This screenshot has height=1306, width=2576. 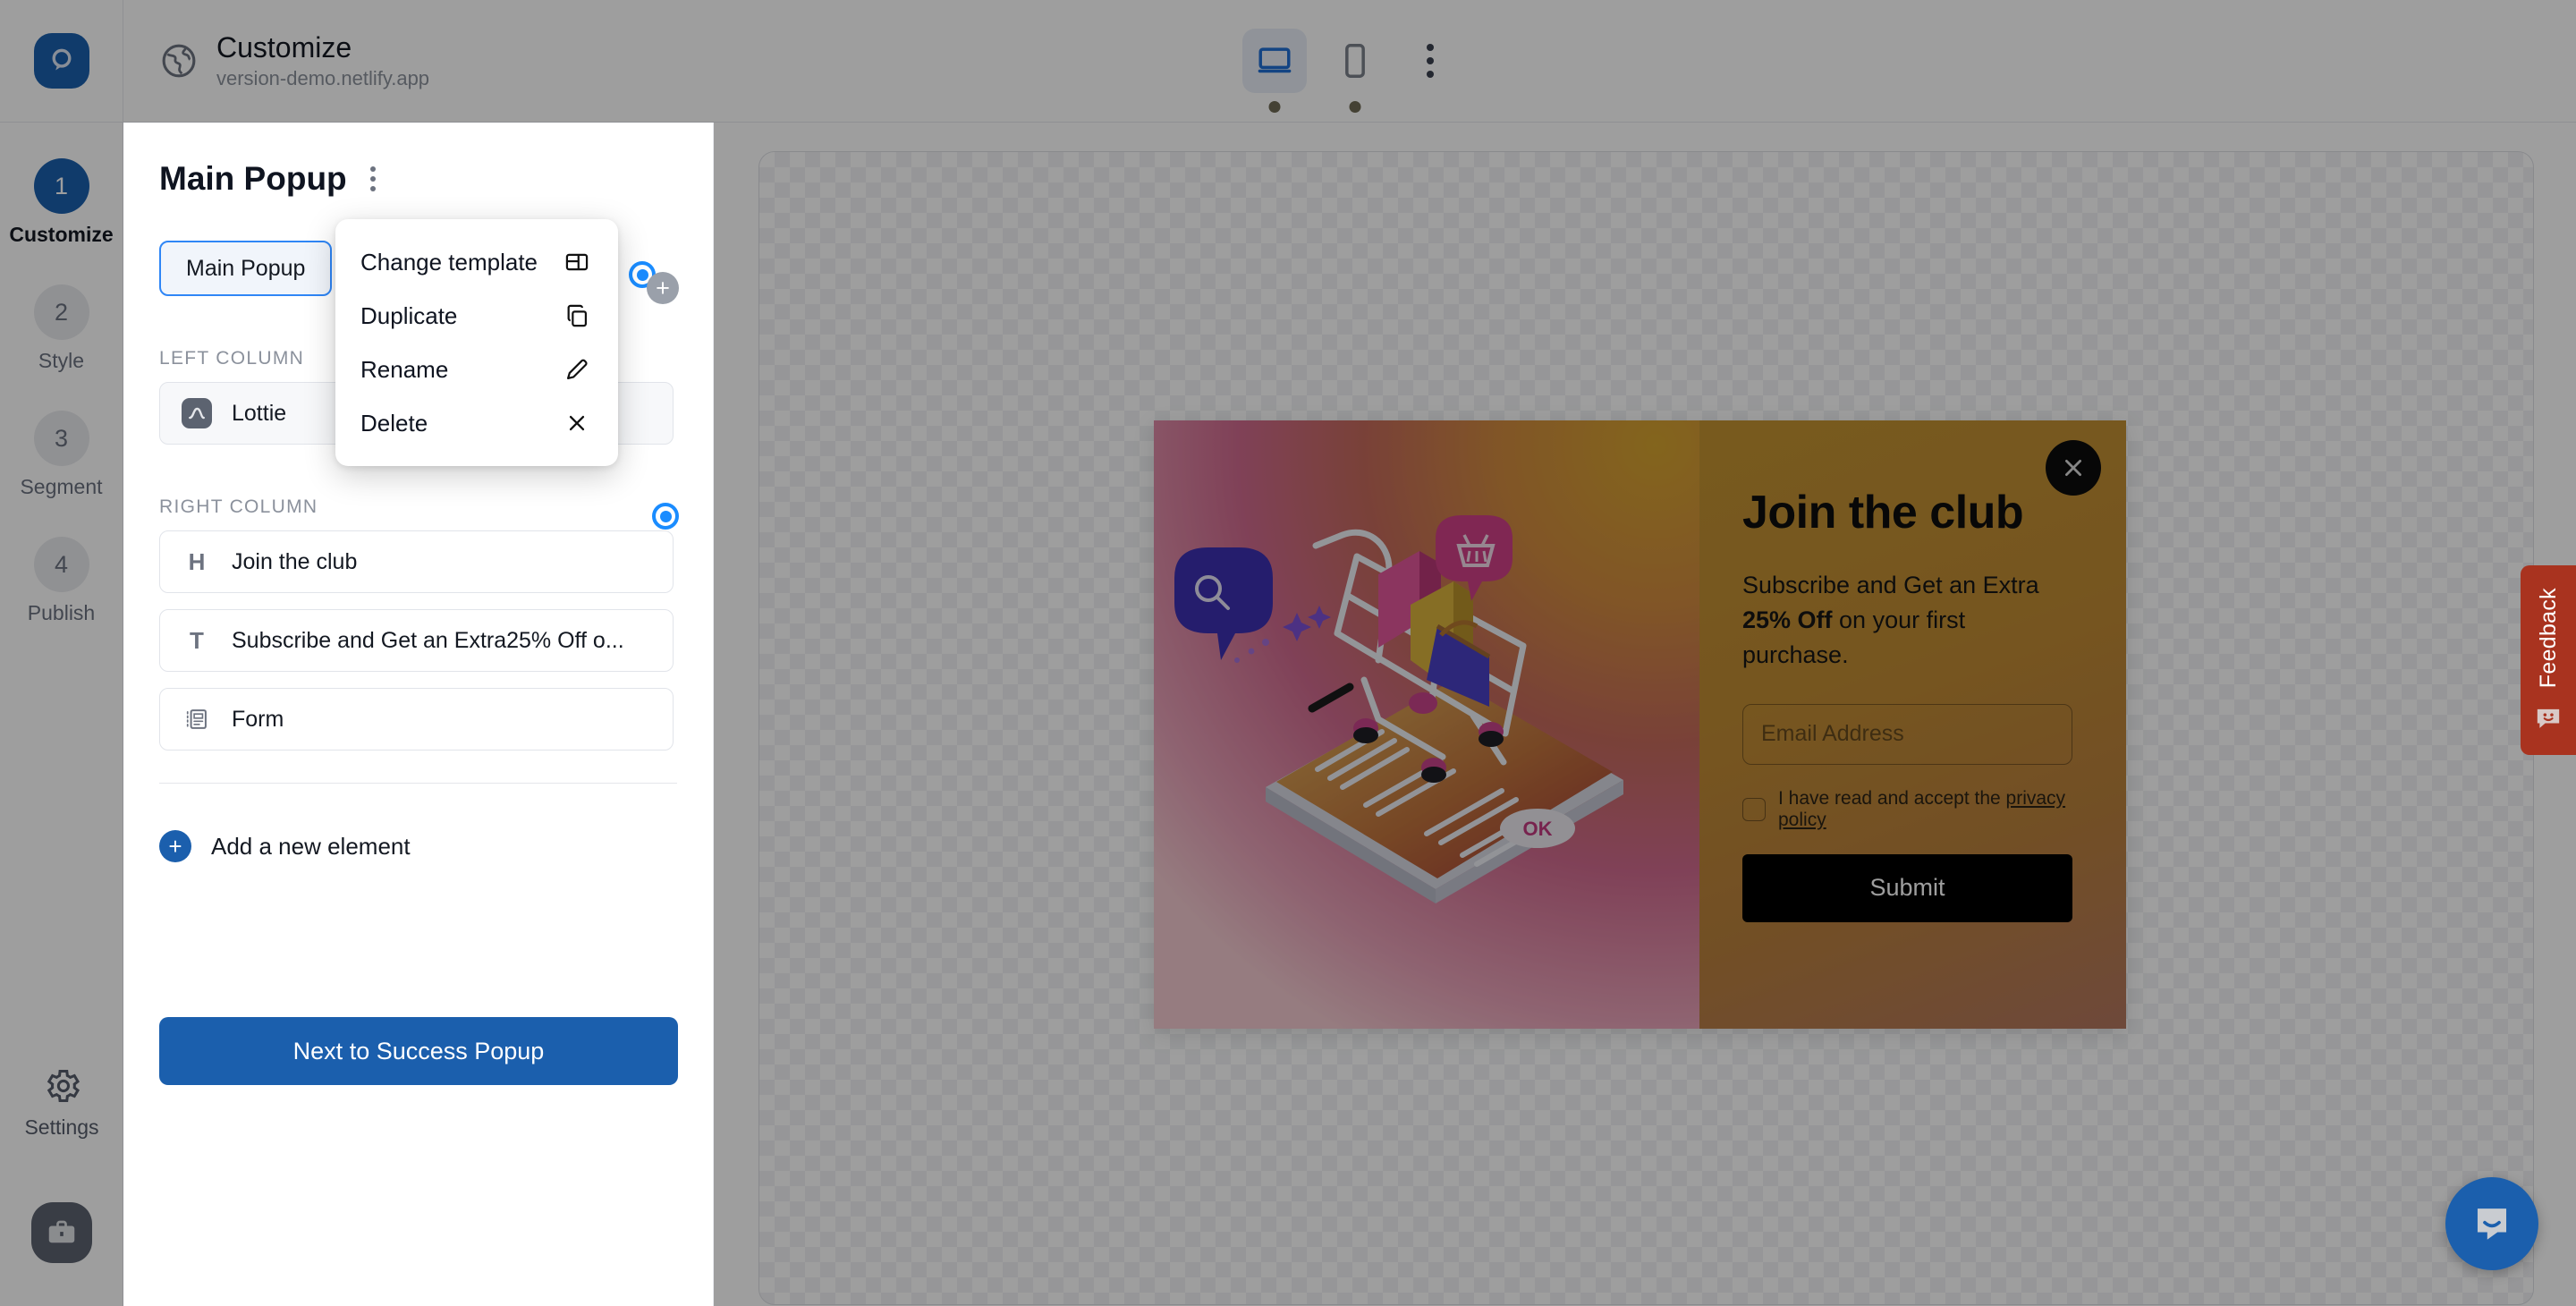 I want to click on template-layout-icon, so click(x=577, y=262).